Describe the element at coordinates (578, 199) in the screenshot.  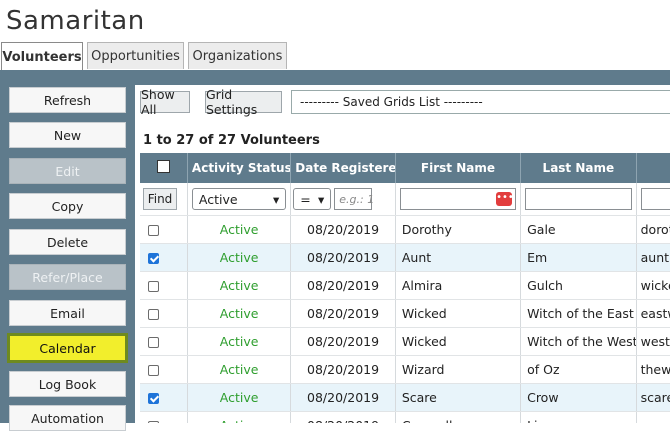
I see `last-name-filter-input` at that location.